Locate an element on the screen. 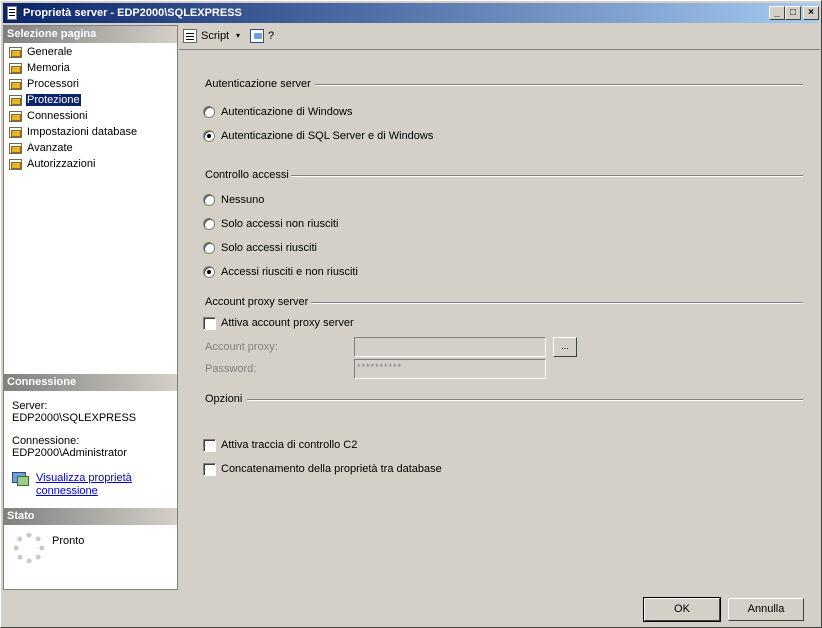 The width and height of the screenshot is (822, 628). radio-label: Accessi riusciti e non riusciti is located at coordinates (289, 272).